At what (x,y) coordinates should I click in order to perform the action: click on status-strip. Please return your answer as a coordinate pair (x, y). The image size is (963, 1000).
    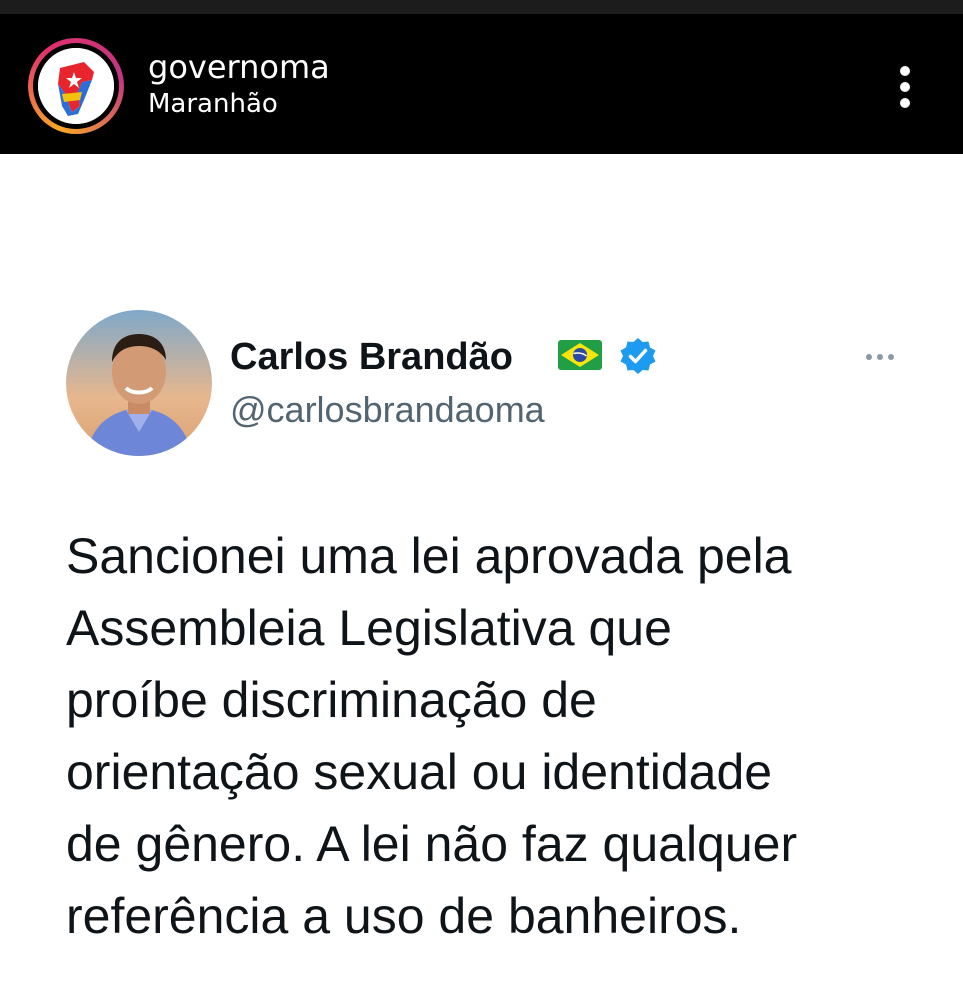
    Looking at the image, I should click on (481, 7).